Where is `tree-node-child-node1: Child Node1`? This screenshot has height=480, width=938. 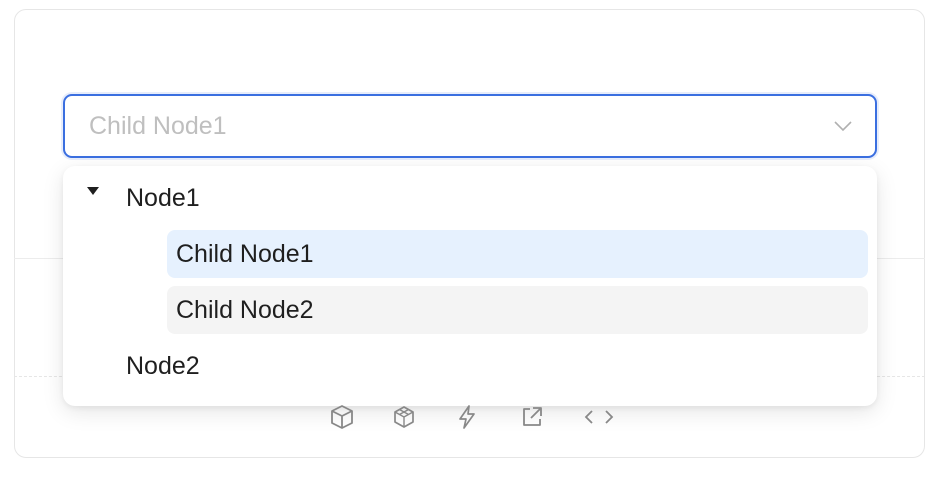 tree-node-child-node1: Child Node1 is located at coordinates (517, 254).